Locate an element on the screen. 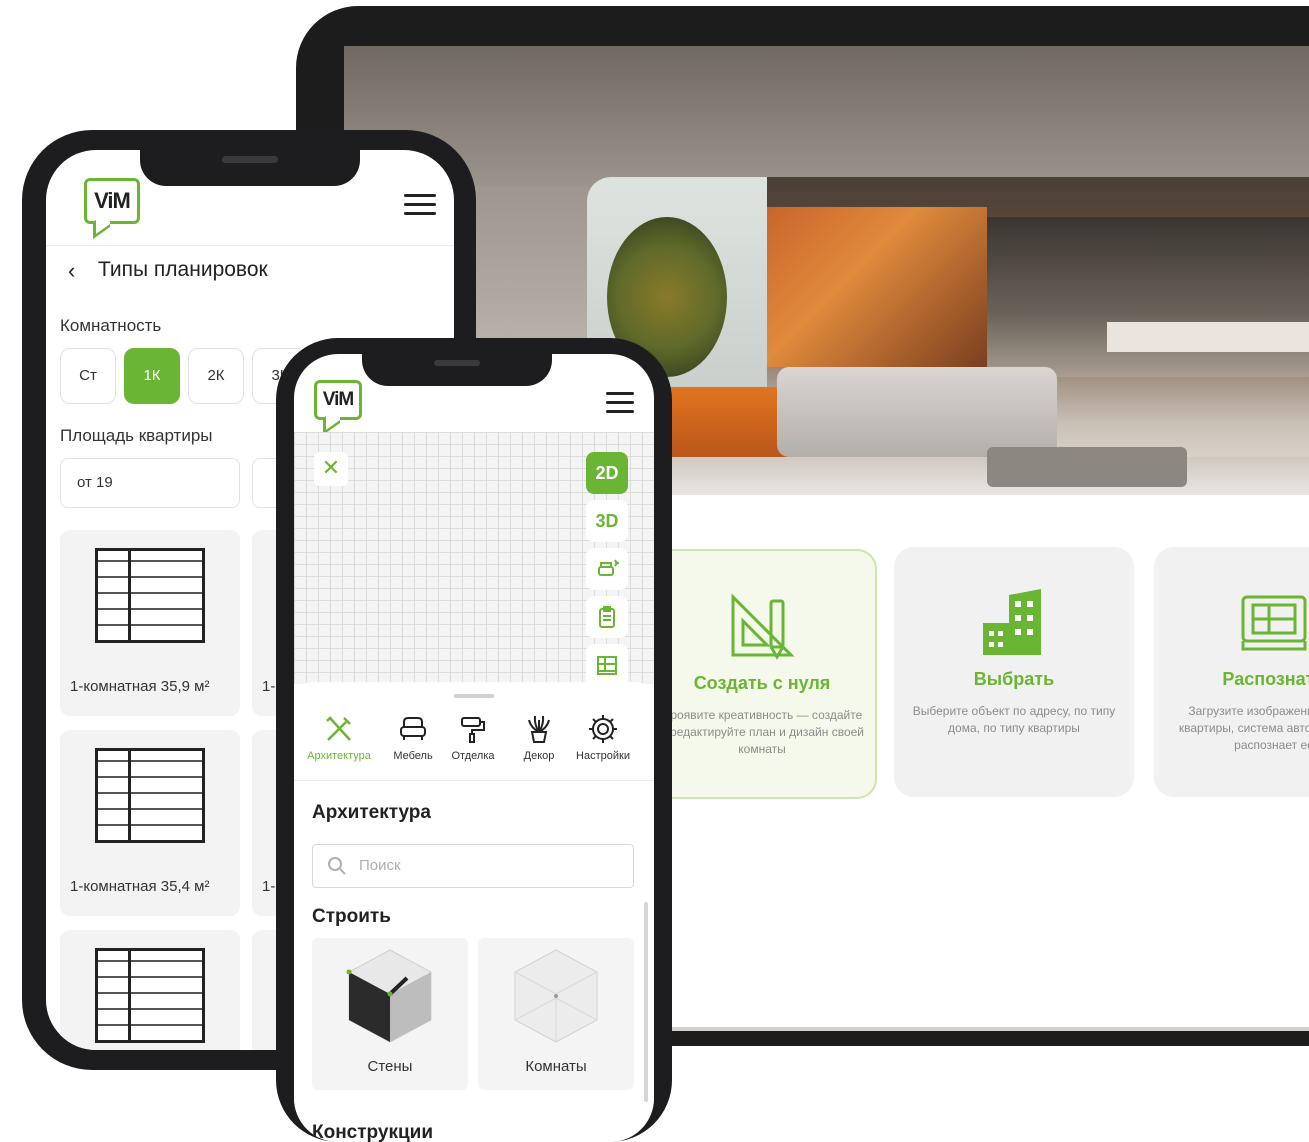  armchair-icon is located at coordinates (413, 729).